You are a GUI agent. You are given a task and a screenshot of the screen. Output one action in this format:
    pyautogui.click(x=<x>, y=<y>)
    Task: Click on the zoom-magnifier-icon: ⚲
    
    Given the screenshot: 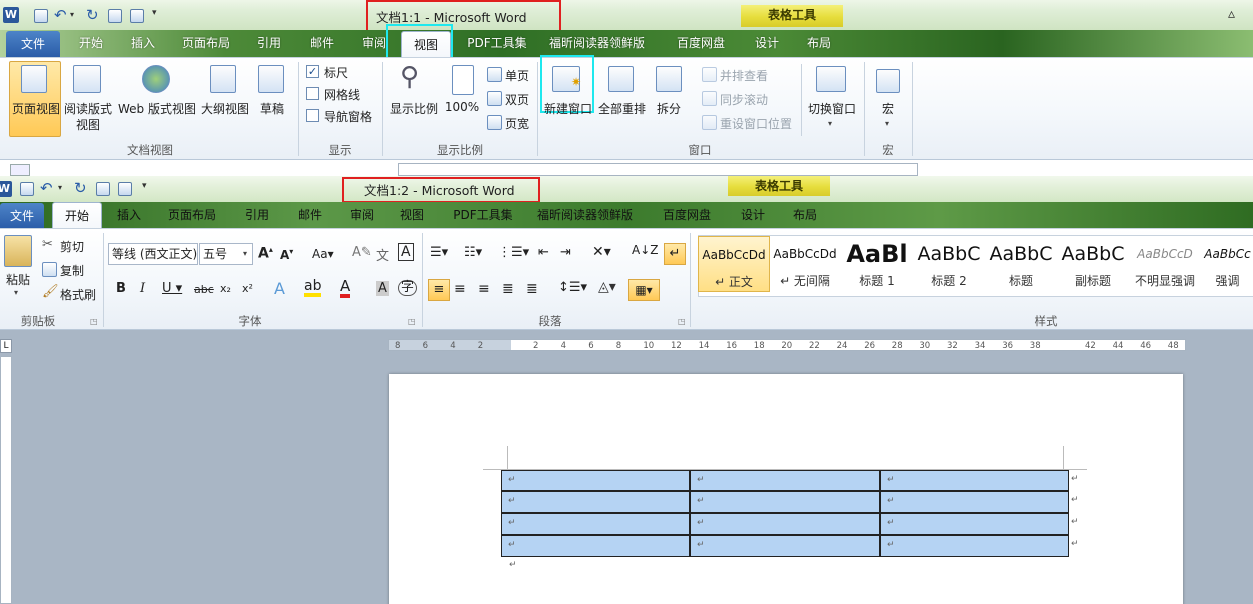 What is the action you would take?
    pyautogui.click(x=409, y=77)
    